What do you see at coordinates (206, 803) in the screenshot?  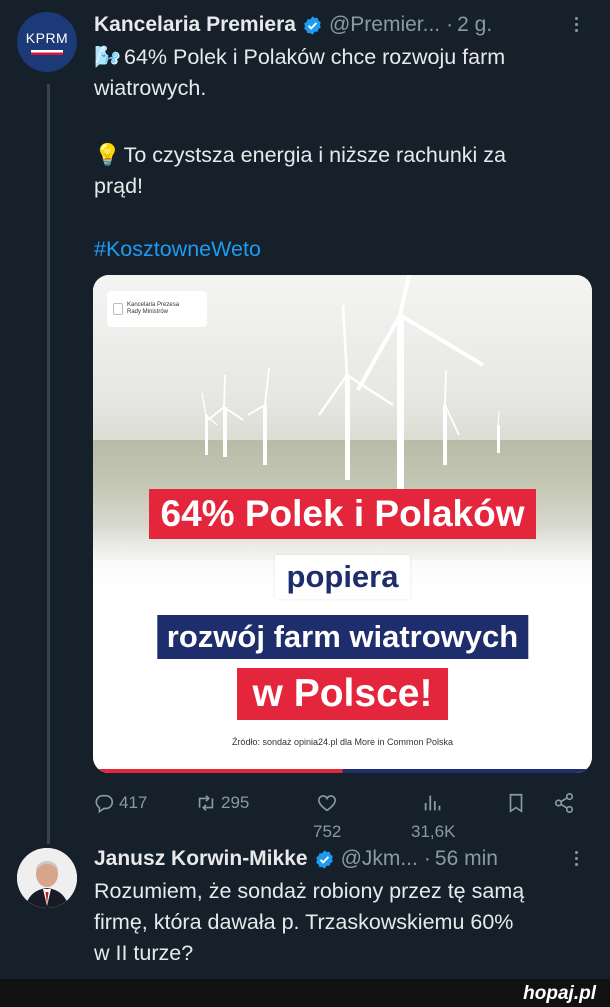 I see `retweet-icon` at bounding box center [206, 803].